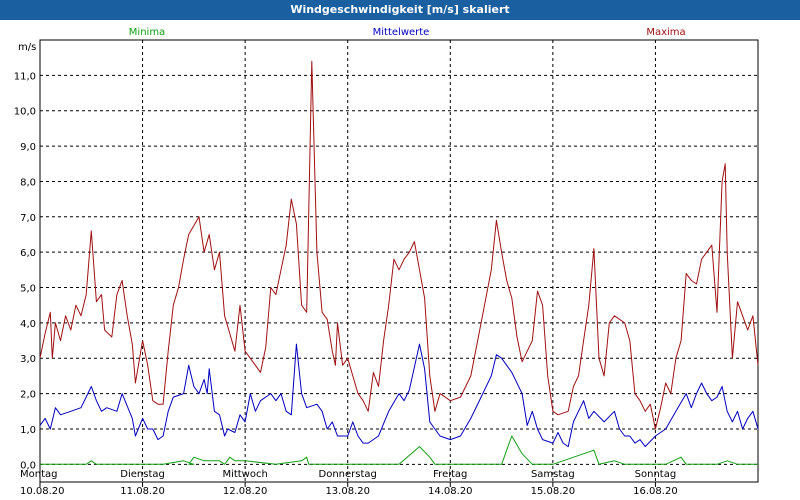 The image size is (800, 500). Describe the element at coordinates (42, 491) in the screenshot. I see `x-tick-date: 10.08.20` at that location.